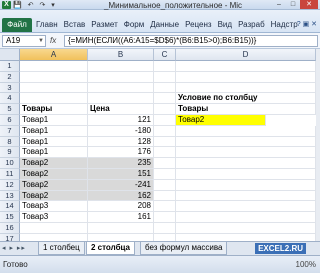 This screenshot has width=320, height=273. I want to click on cell-b8: 128, so click(121, 142).